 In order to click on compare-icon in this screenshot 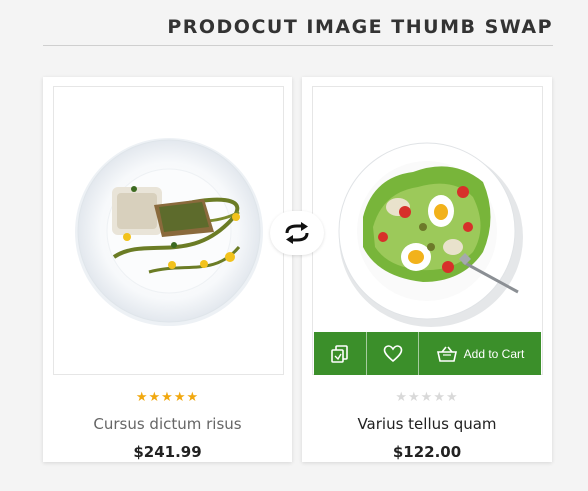, I will do `click(339, 353)`.